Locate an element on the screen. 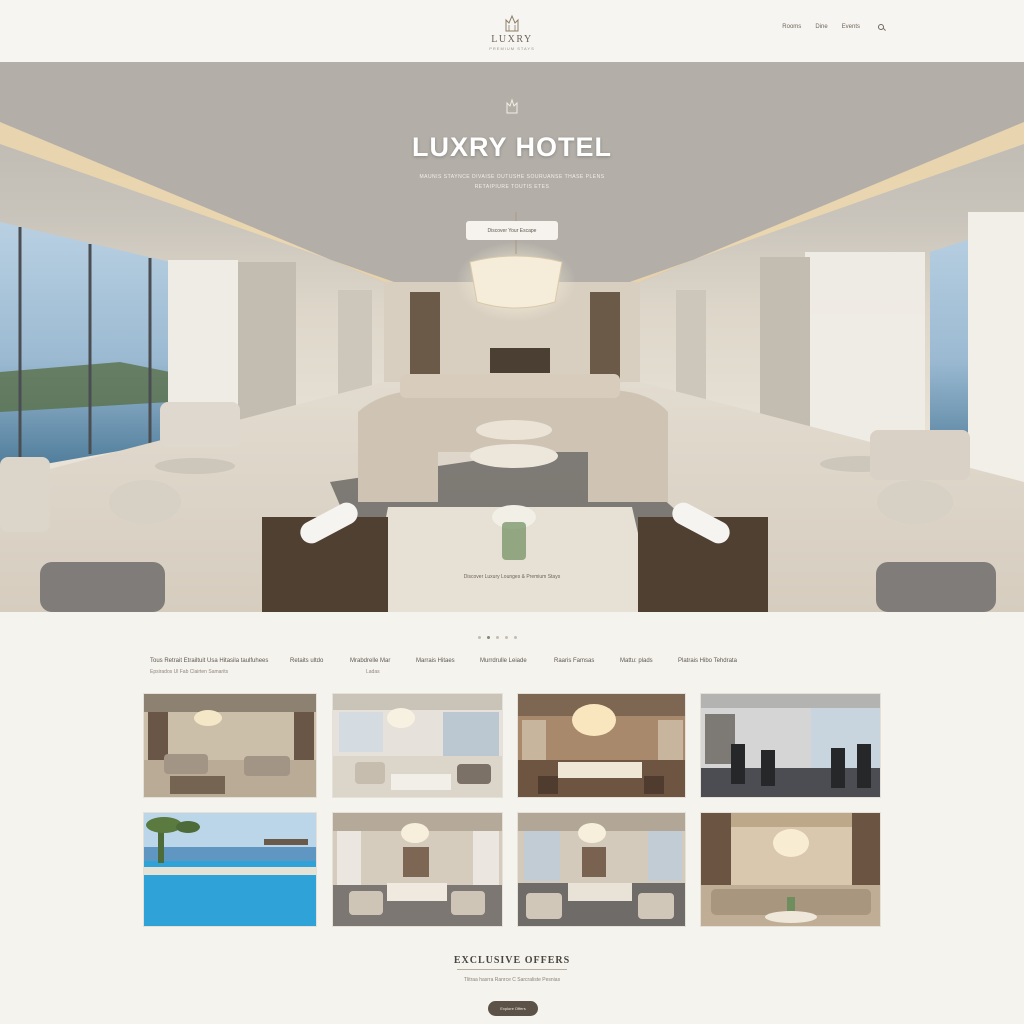 The width and height of the screenshot is (1024, 1024). crest-icon is located at coordinates (512, 106).